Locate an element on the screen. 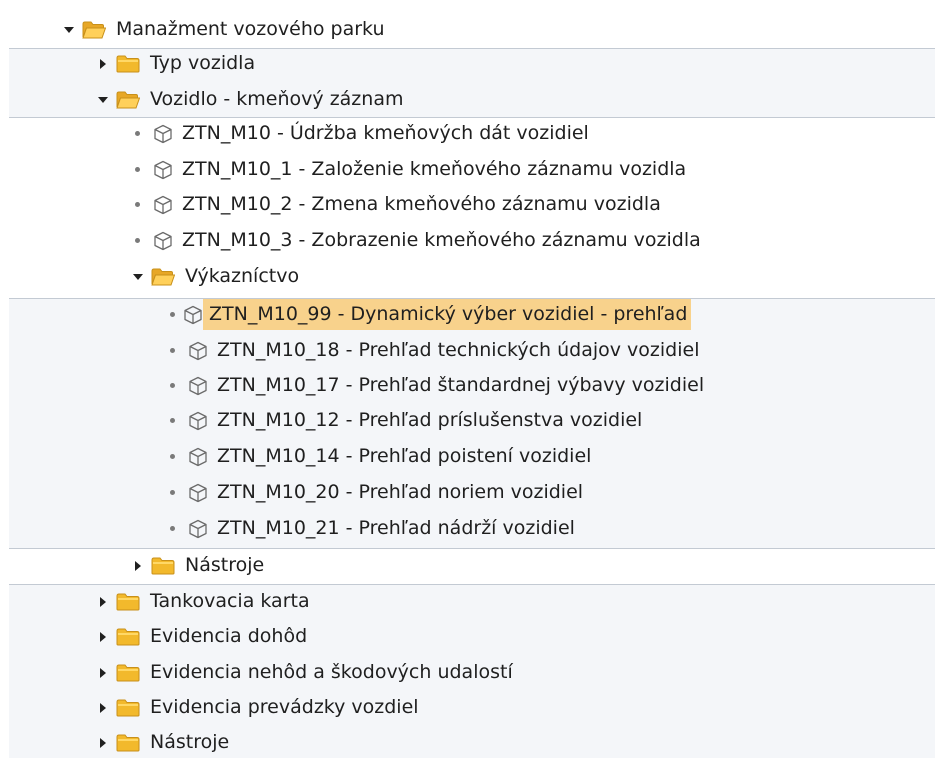 This screenshot has height=758, width=935. transaction-label: ZTN_M10_21 - Prehľad nádrží vozidiel is located at coordinates (396, 528).